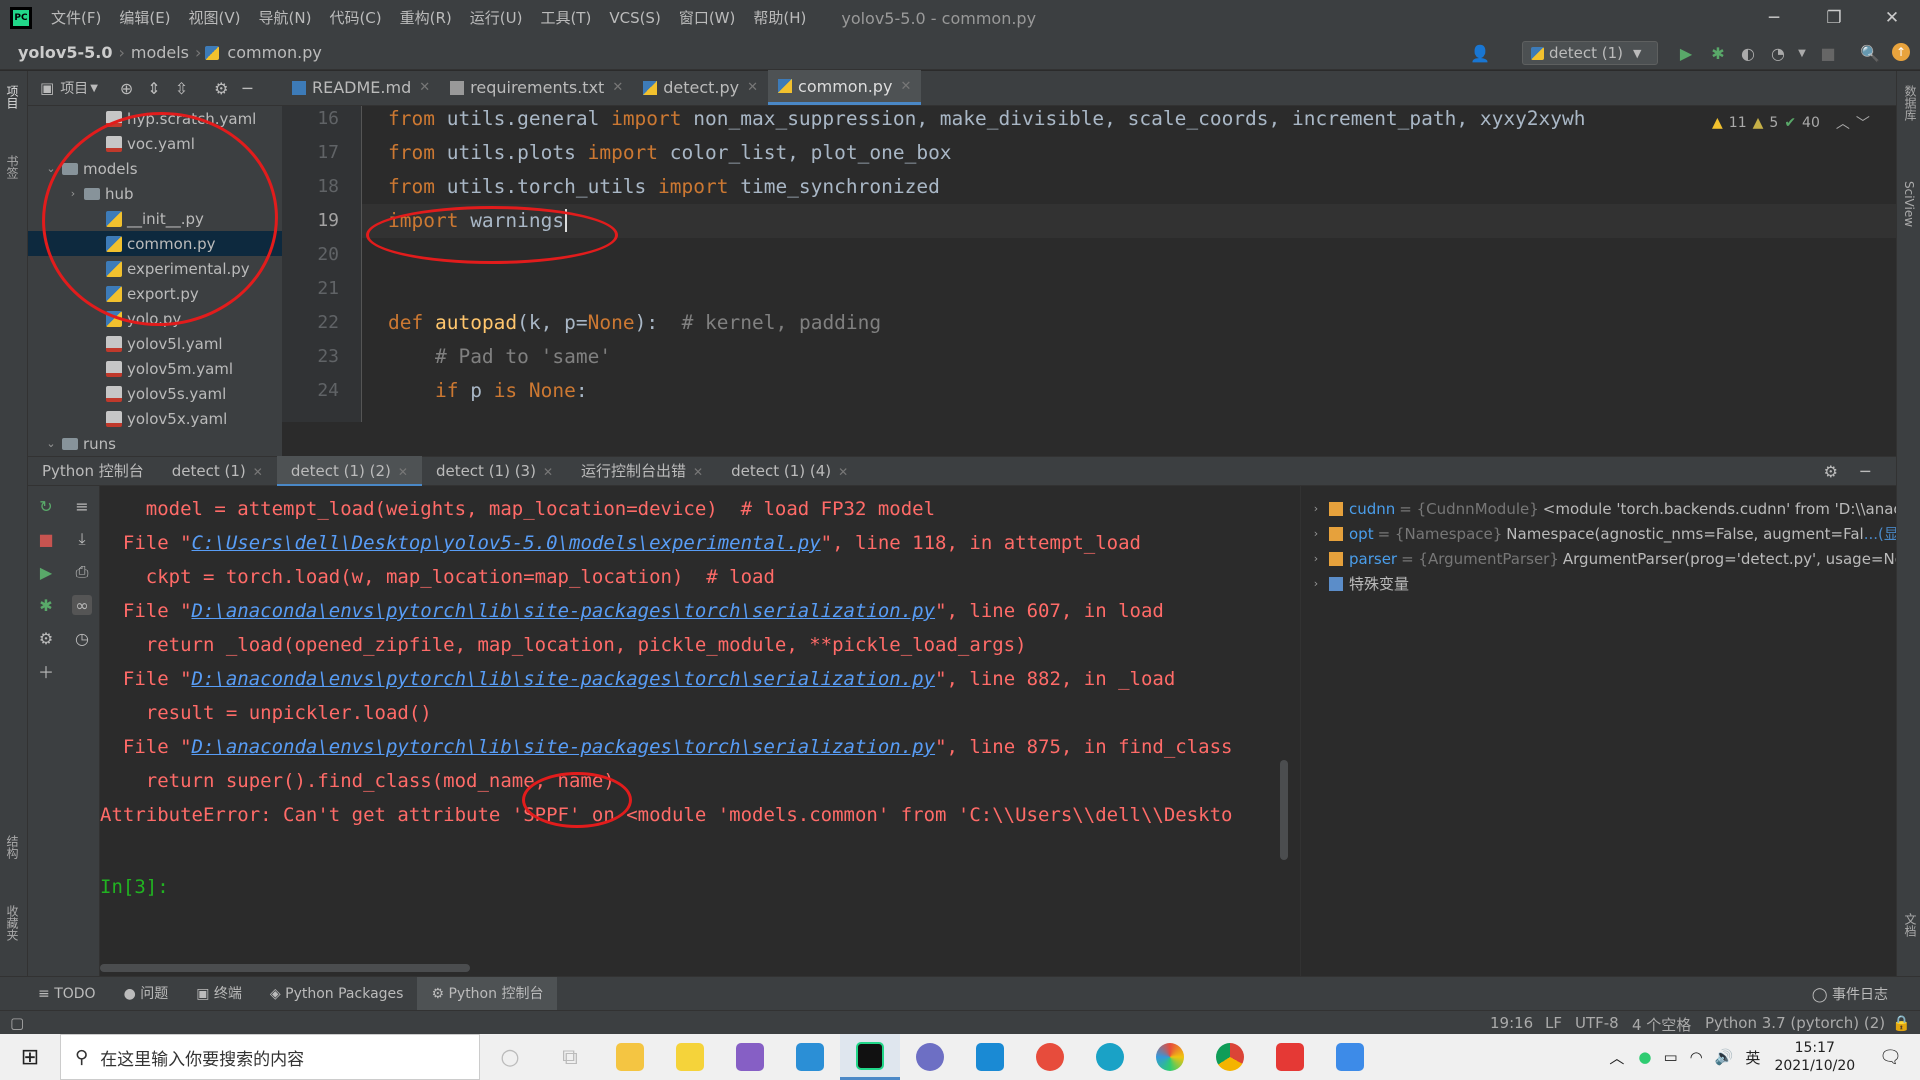  Describe the element at coordinates (181, 88) in the screenshot. I see `collapse-all-icon: ⇳` at that location.